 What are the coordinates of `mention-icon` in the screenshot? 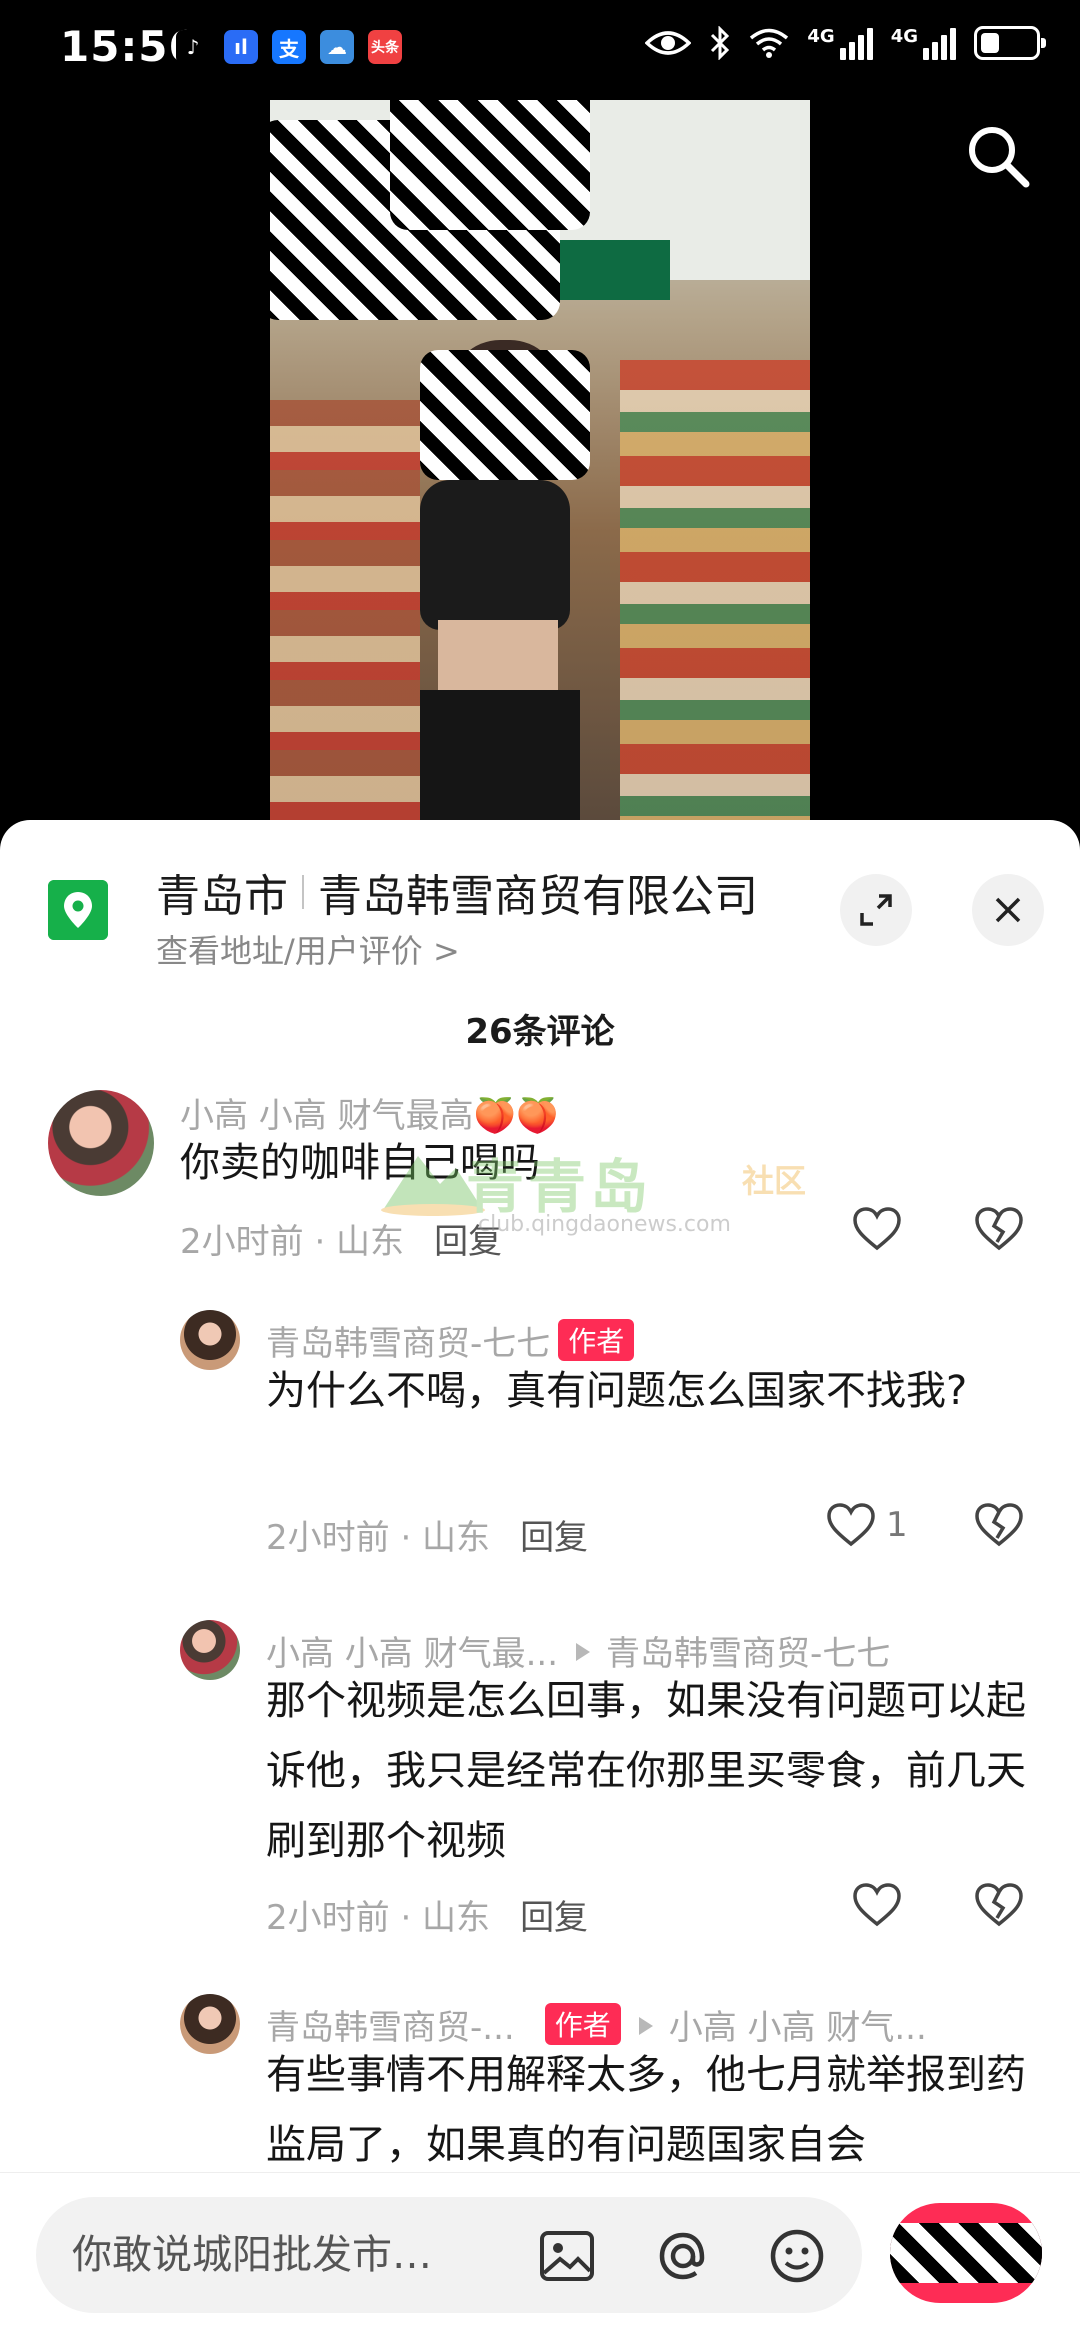 It's located at (683, 2256).